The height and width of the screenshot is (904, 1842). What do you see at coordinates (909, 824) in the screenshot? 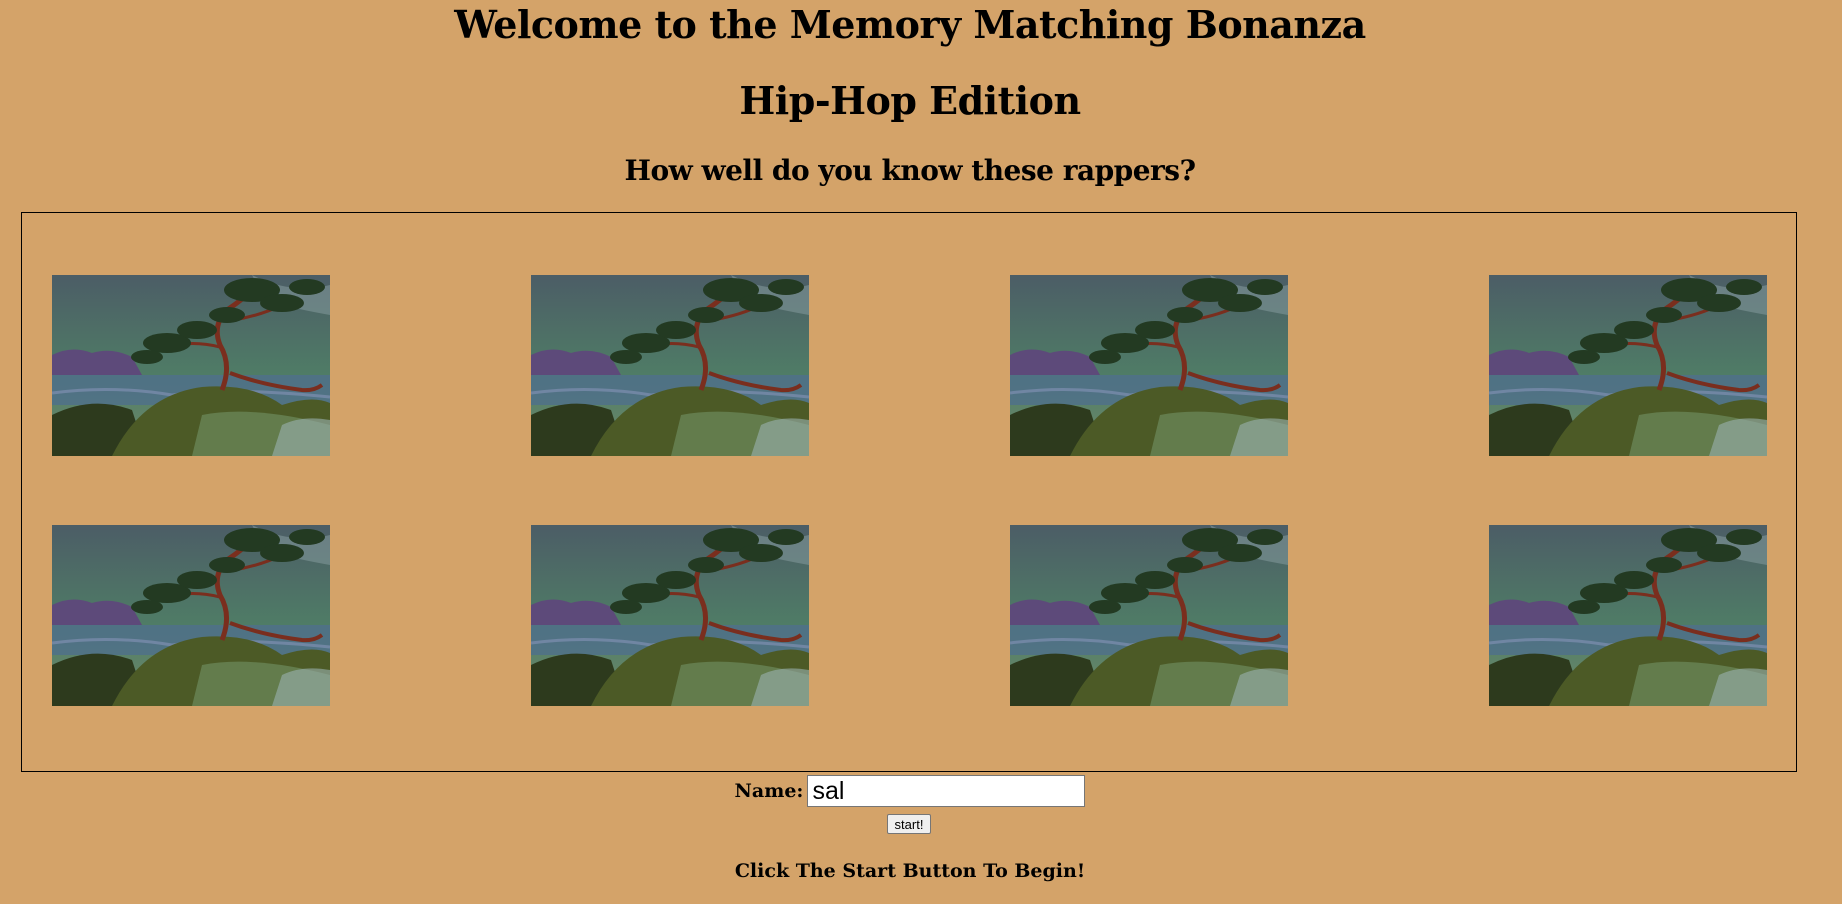
I see `start-button: start!` at bounding box center [909, 824].